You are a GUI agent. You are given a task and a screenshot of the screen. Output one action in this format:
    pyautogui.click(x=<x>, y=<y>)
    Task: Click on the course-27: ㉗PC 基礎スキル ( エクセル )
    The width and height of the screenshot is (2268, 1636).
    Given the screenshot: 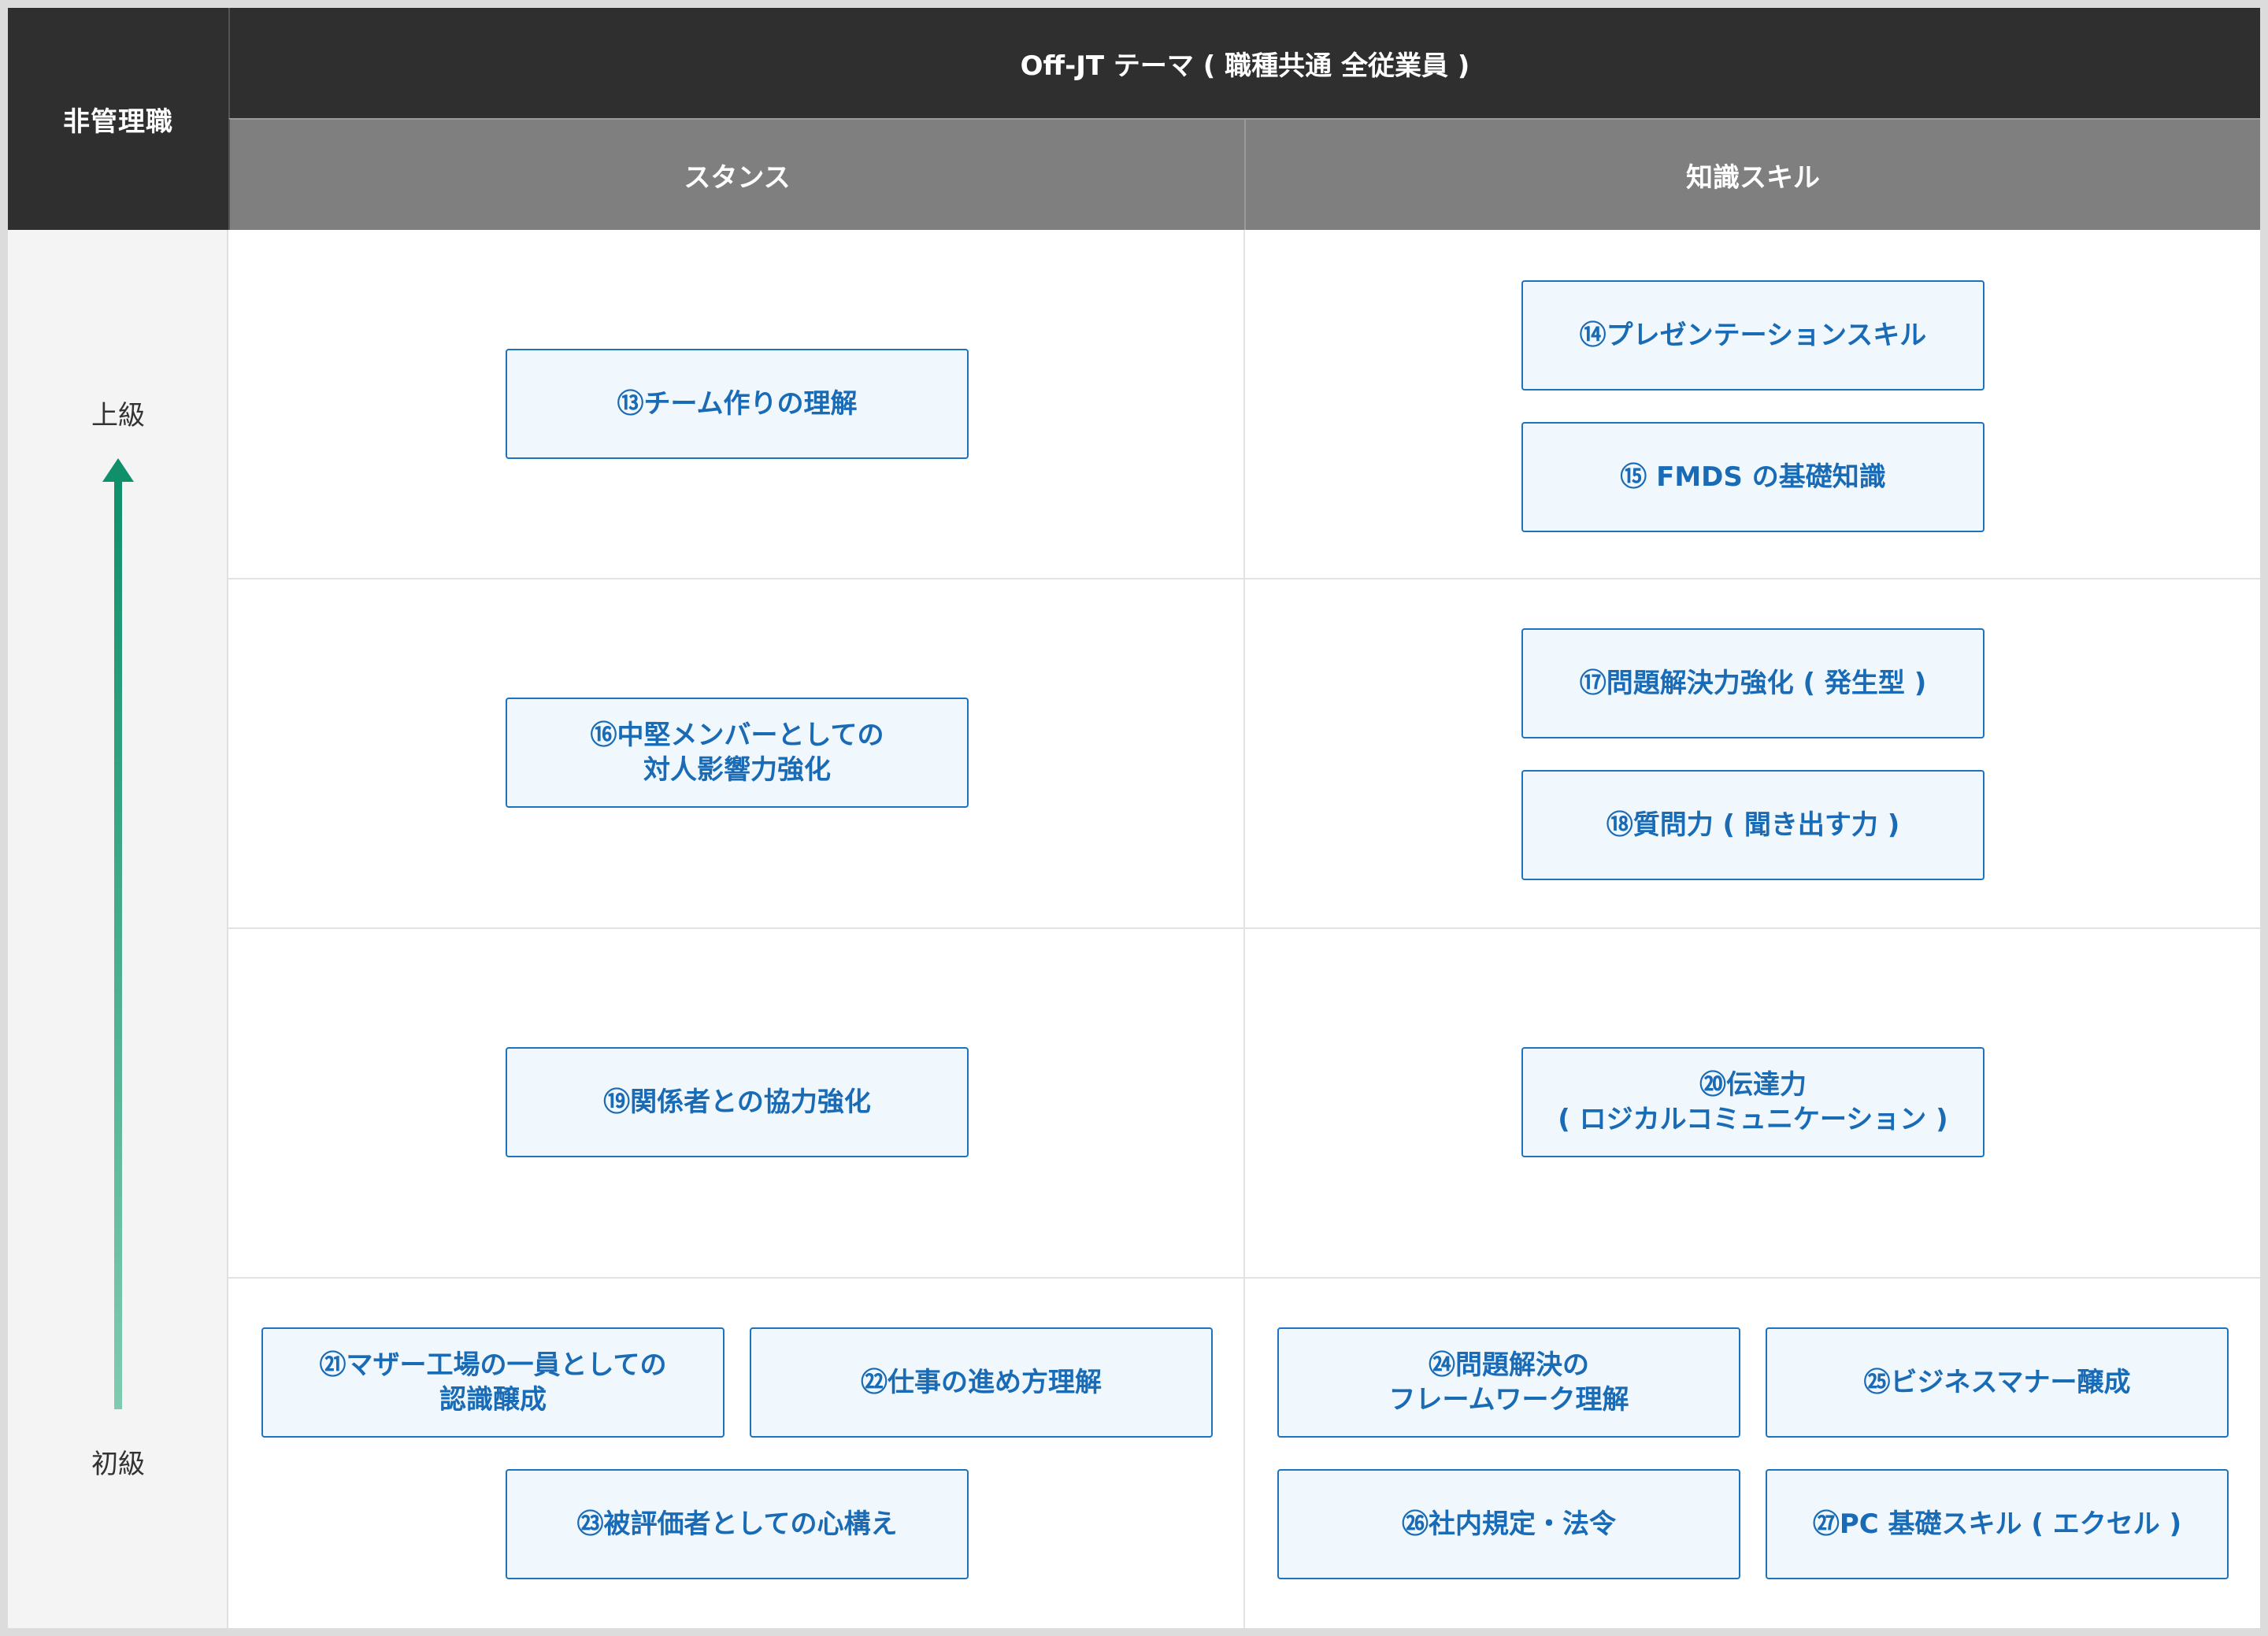 What is the action you would take?
    pyautogui.click(x=1997, y=1524)
    